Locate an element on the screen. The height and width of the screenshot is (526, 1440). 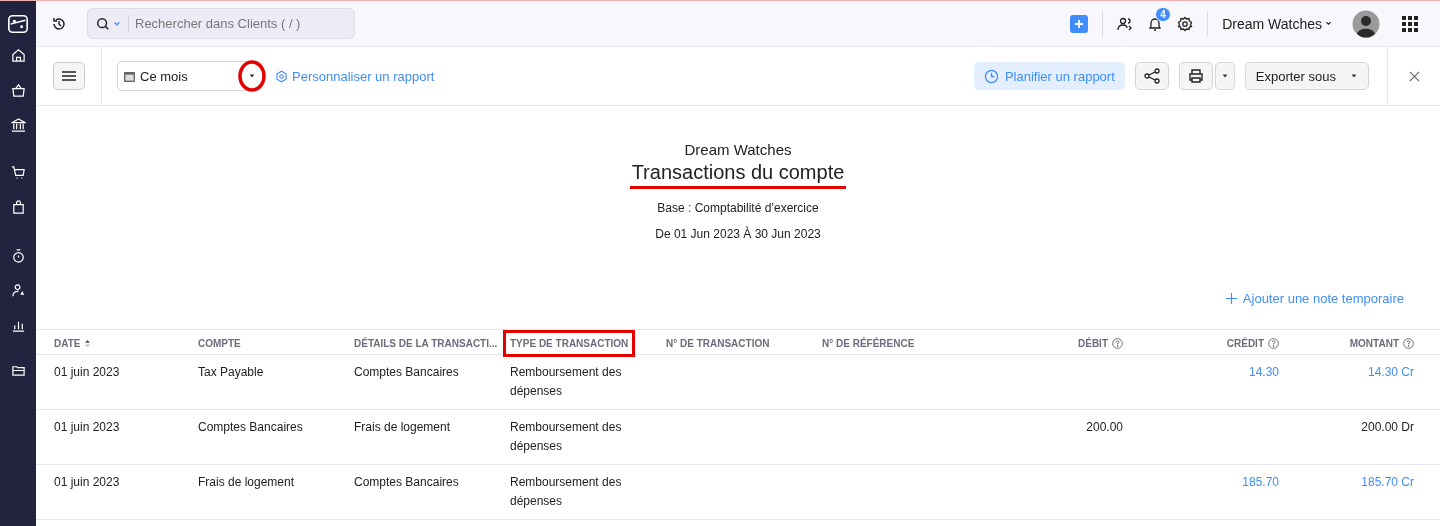
table-cell: Tax Payable is located at coordinates (231, 372).